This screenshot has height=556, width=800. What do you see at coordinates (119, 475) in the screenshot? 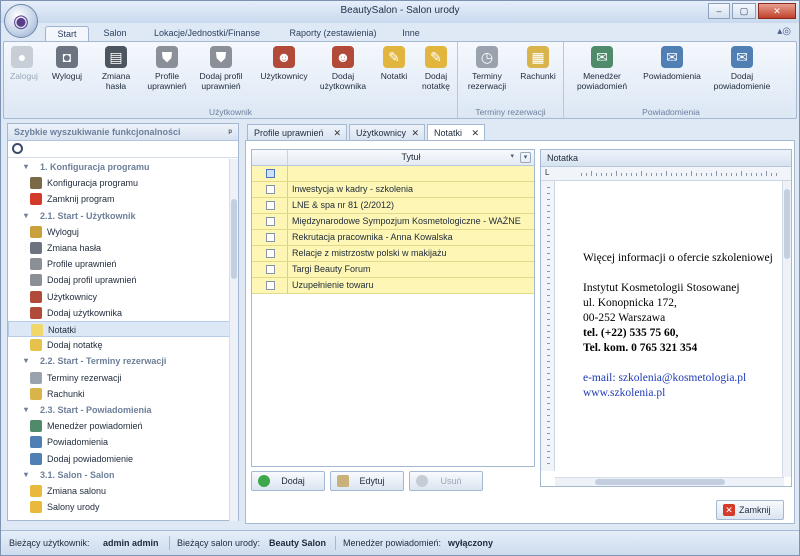
I see `tree-group: ▾ 3.1. Salon - Salon` at bounding box center [119, 475].